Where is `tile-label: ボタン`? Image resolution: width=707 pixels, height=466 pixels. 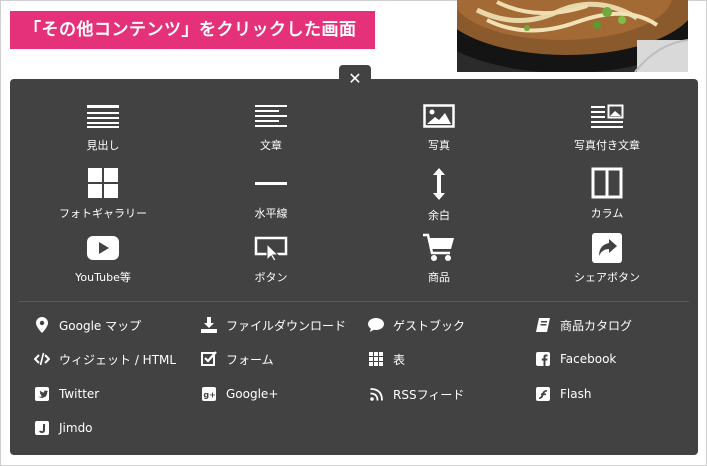 tile-label: ボタン is located at coordinates (271, 277).